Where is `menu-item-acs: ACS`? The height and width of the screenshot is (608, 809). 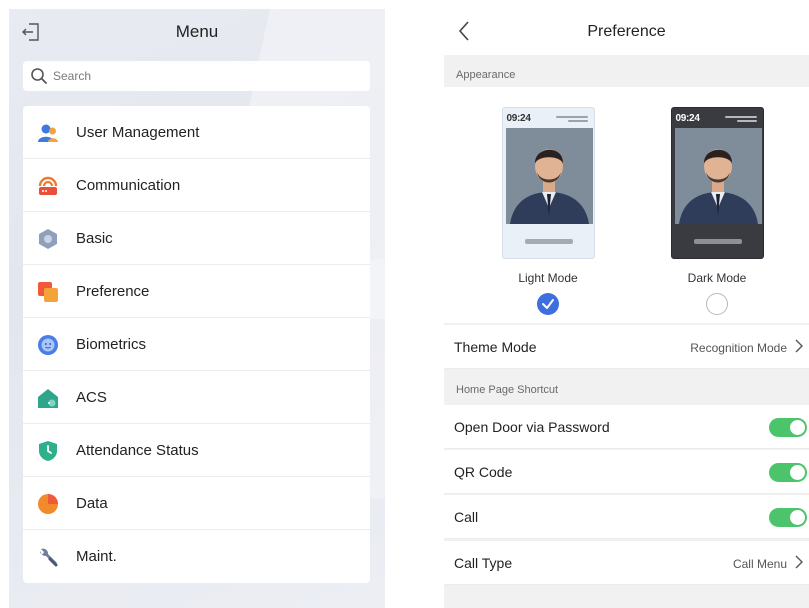 menu-item-acs: ACS is located at coordinates (196, 397).